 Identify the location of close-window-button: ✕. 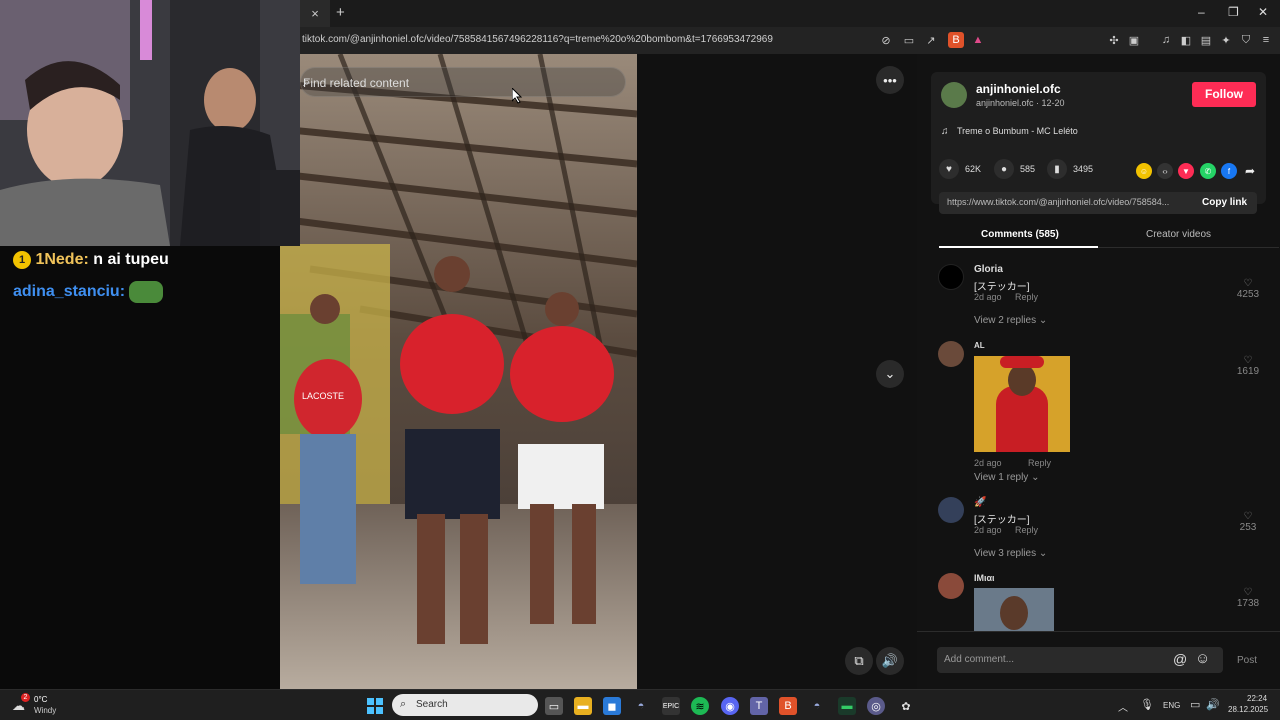
(1263, 12).